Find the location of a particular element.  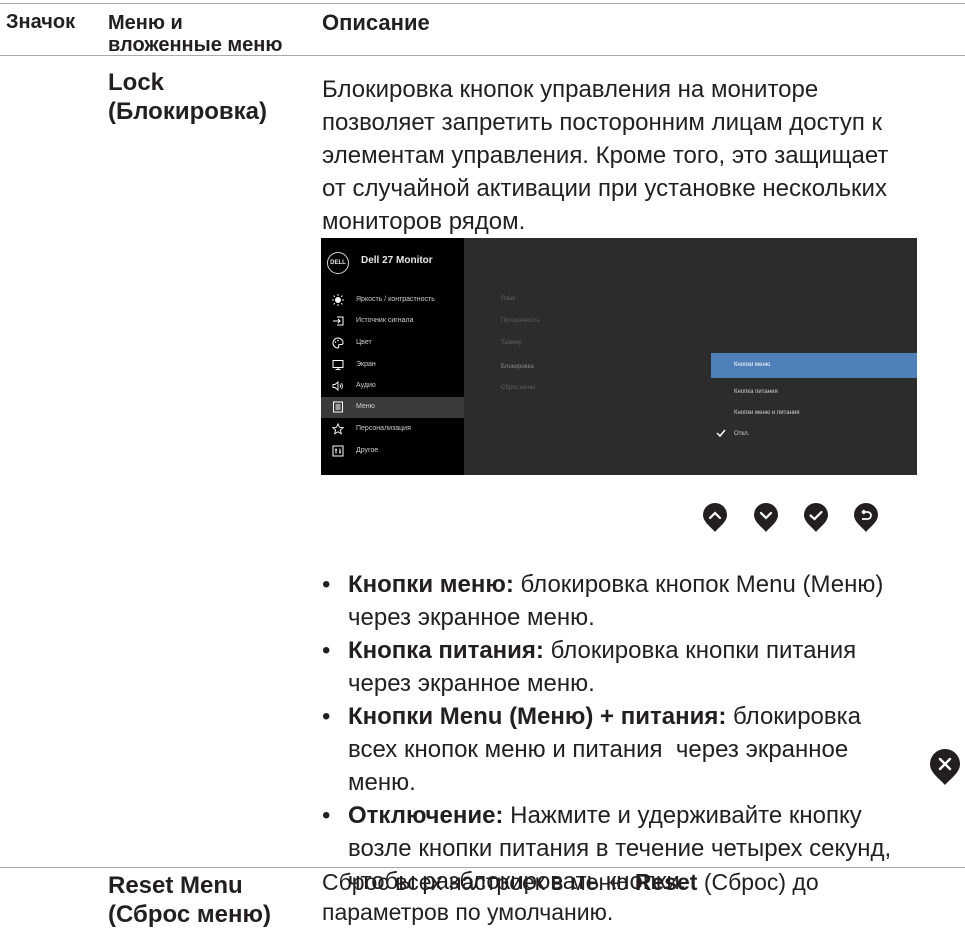

osd-item-label: Персонализация is located at coordinates (383, 428).